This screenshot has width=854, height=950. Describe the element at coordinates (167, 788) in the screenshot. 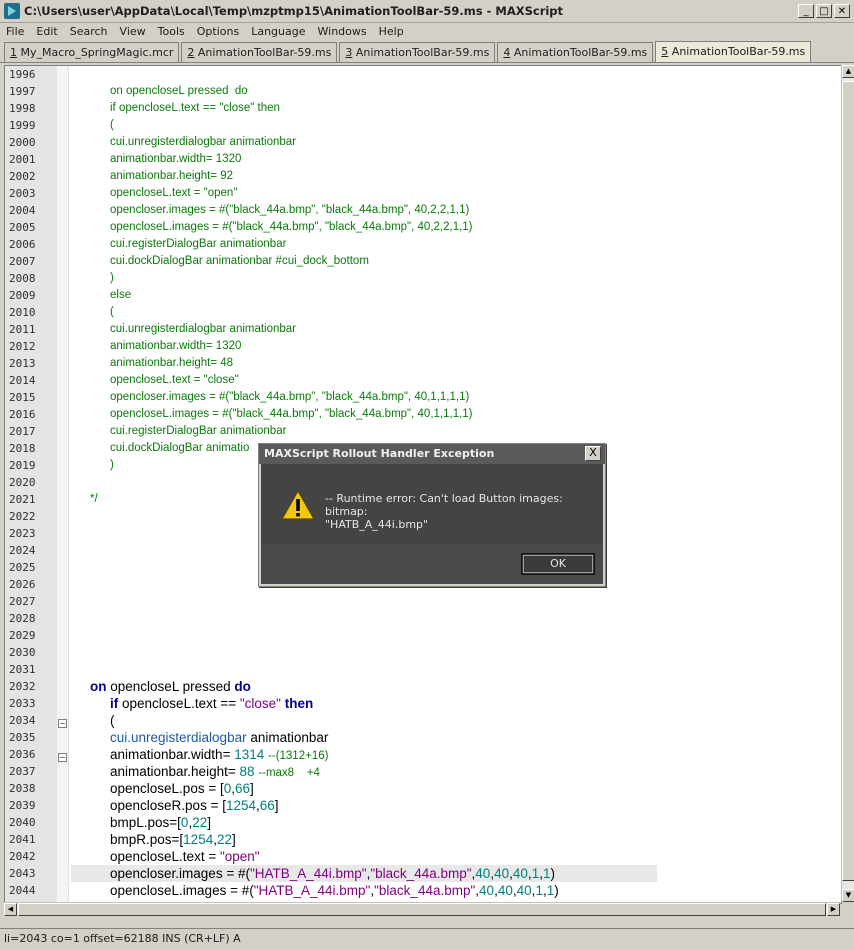

I see `code-token: opencloseL.pos = [` at that location.